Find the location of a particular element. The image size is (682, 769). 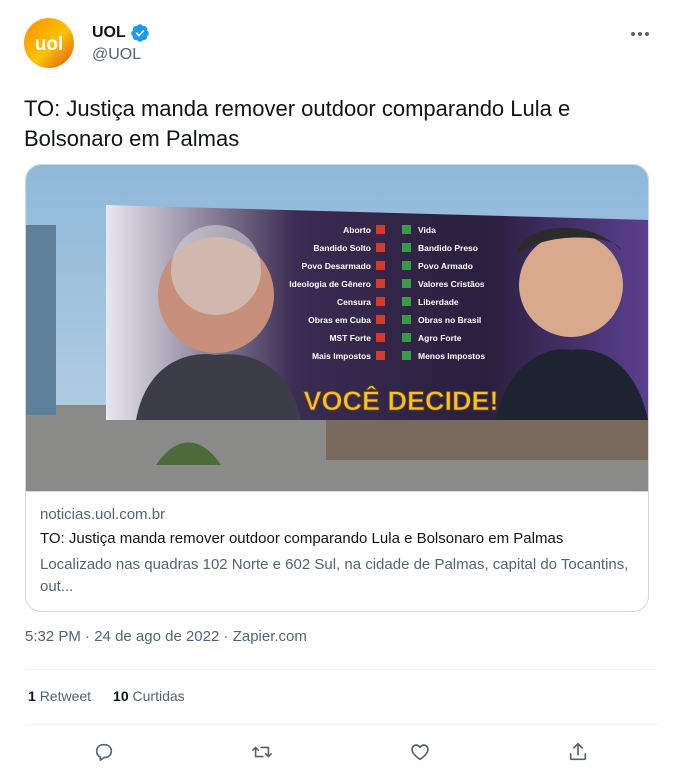

billboard-right-item: Valores Cristãos is located at coordinates (451, 284).